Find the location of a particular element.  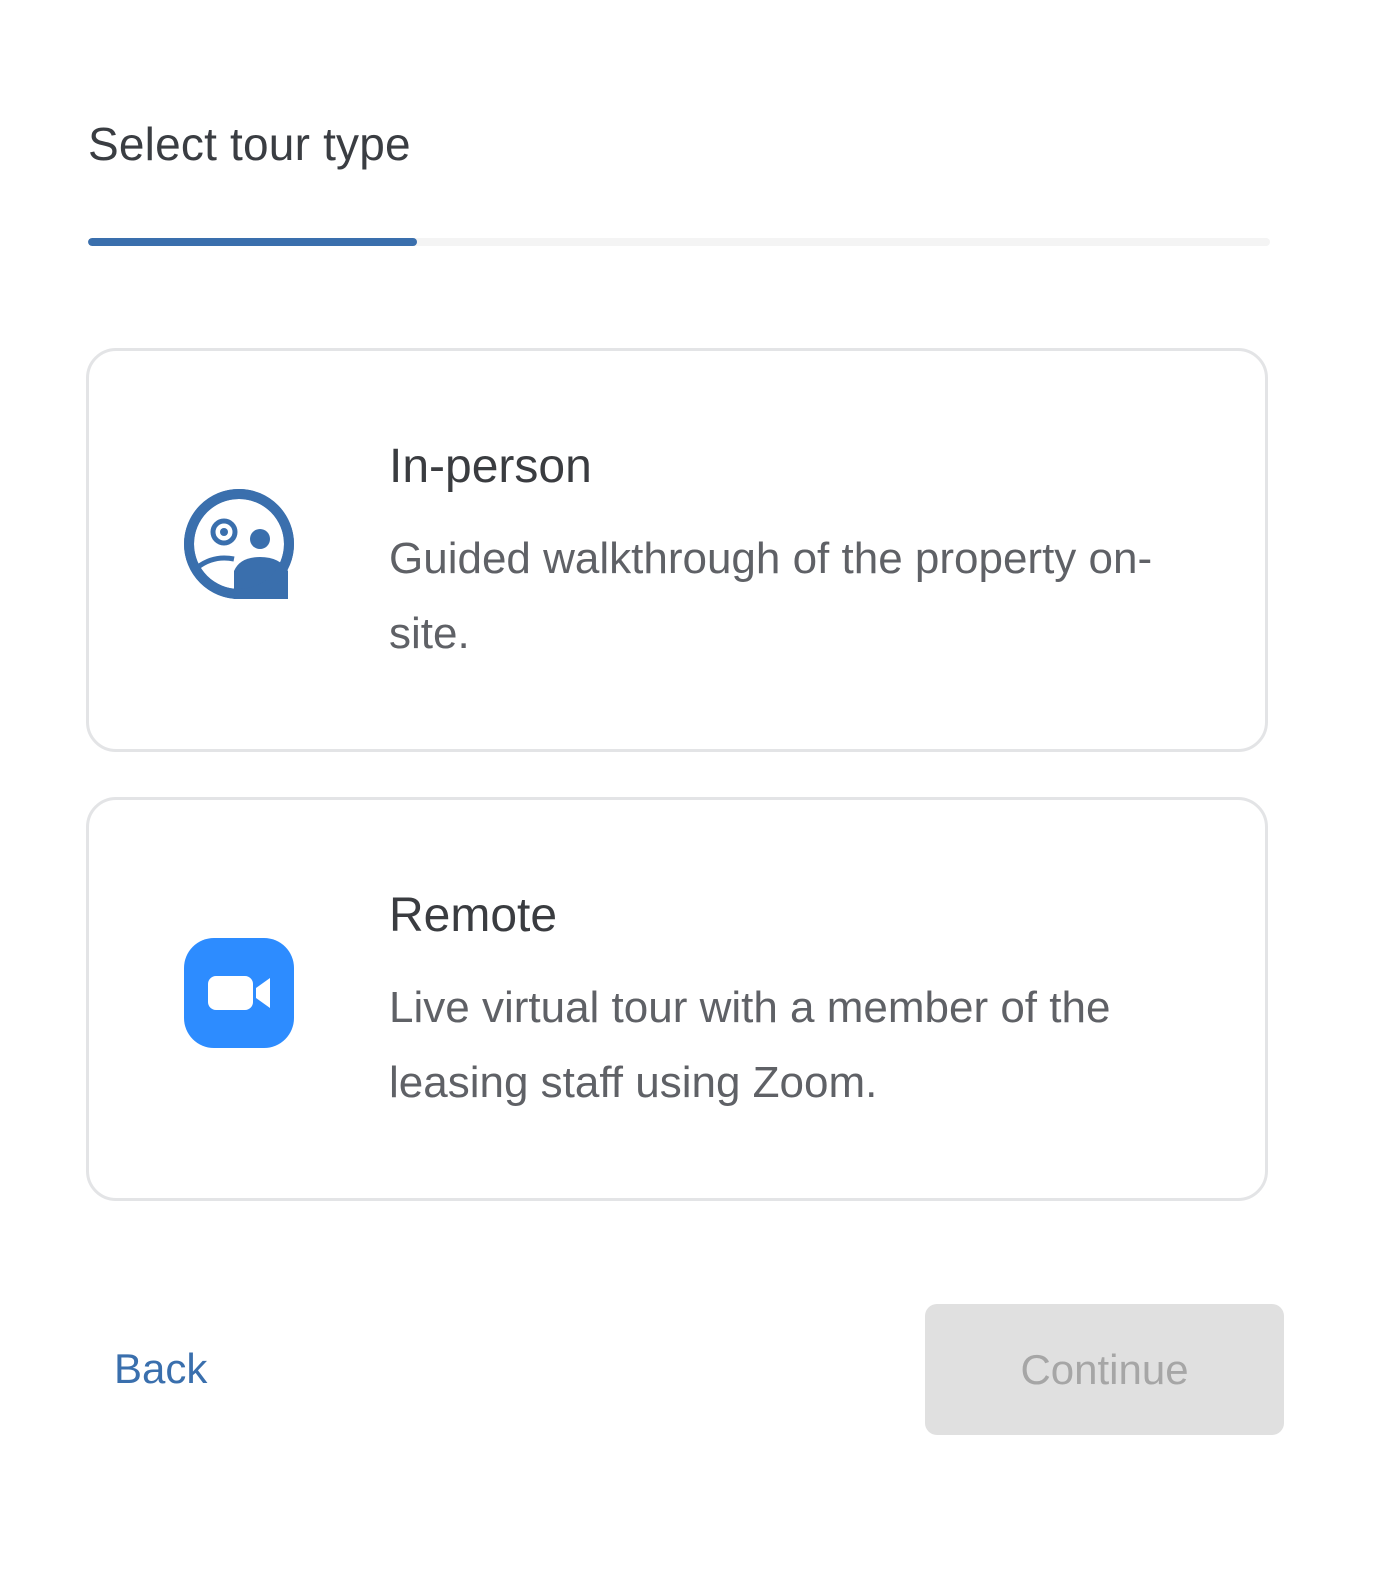

in-person-tour-icon is located at coordinates (239, 544).